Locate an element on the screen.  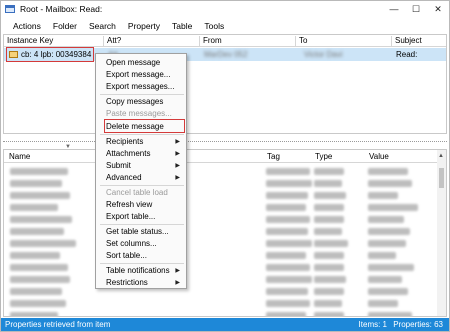
menu-property: Property is located at coordinates (144, 26).